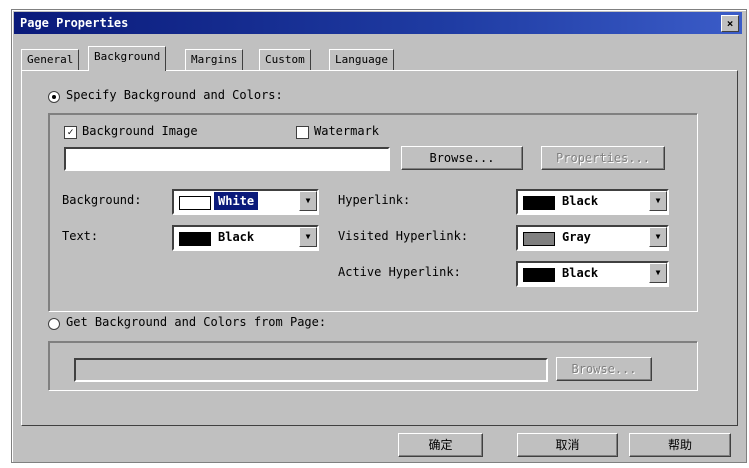 The image size is (749, 468). What do you see at coordinates (174, 95) in the screenshot?
I see `specify-colors-label: Specify Background and Colors:` at bounding box center [174, 95].